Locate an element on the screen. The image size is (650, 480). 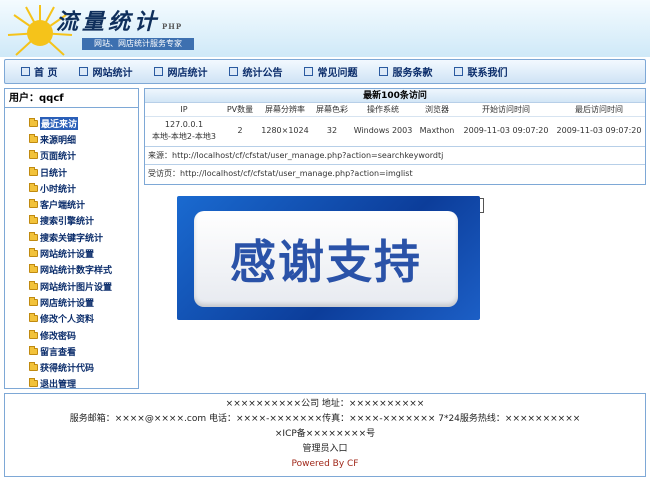
source-label: 来源： is located at coordinates (160, 155).